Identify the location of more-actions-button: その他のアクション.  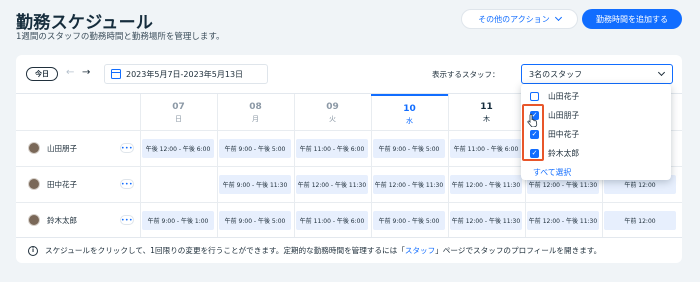
(519, 19).